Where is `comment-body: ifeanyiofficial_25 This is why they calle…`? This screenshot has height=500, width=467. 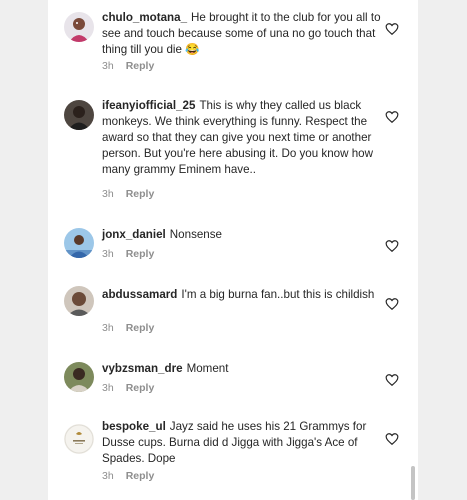 comment-body: ifeanyiofficial_25 This is why they calle… is located at coordinates (242, 138).